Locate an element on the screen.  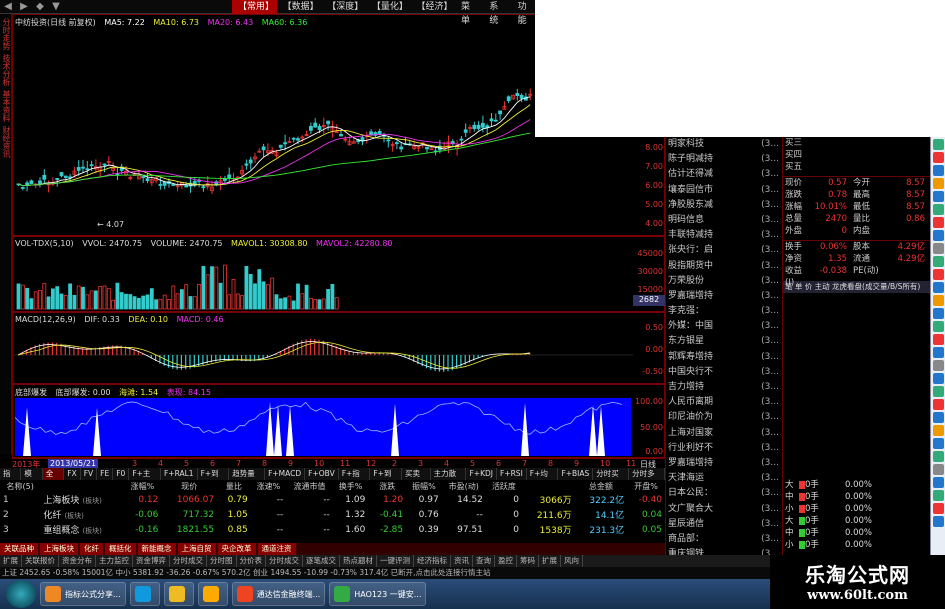
sector-tab: 央企改革 is located at coordinates (236, 549).